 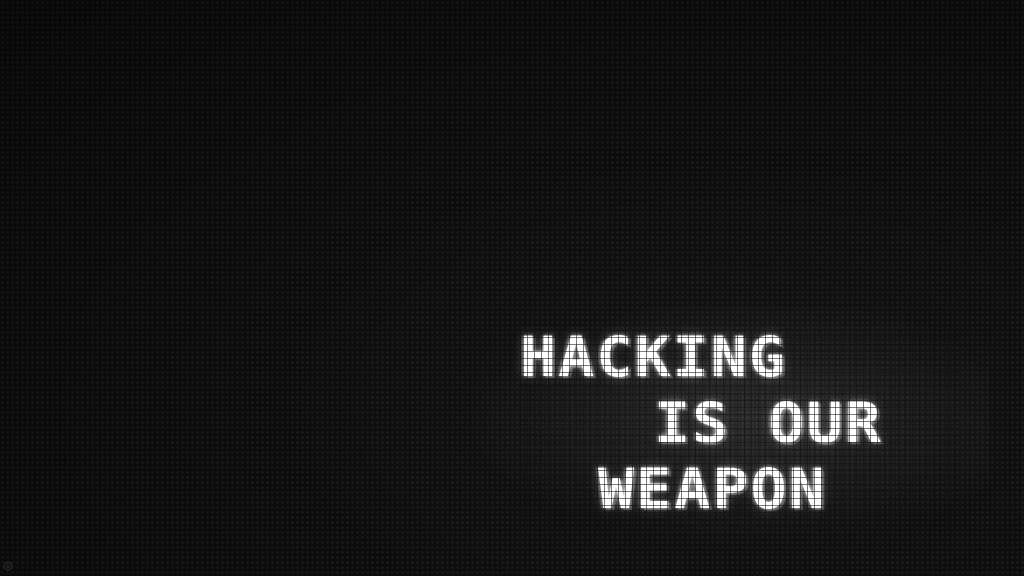 I want to click on slogan-line-2: IS OUR, so click(x=768, y=423).